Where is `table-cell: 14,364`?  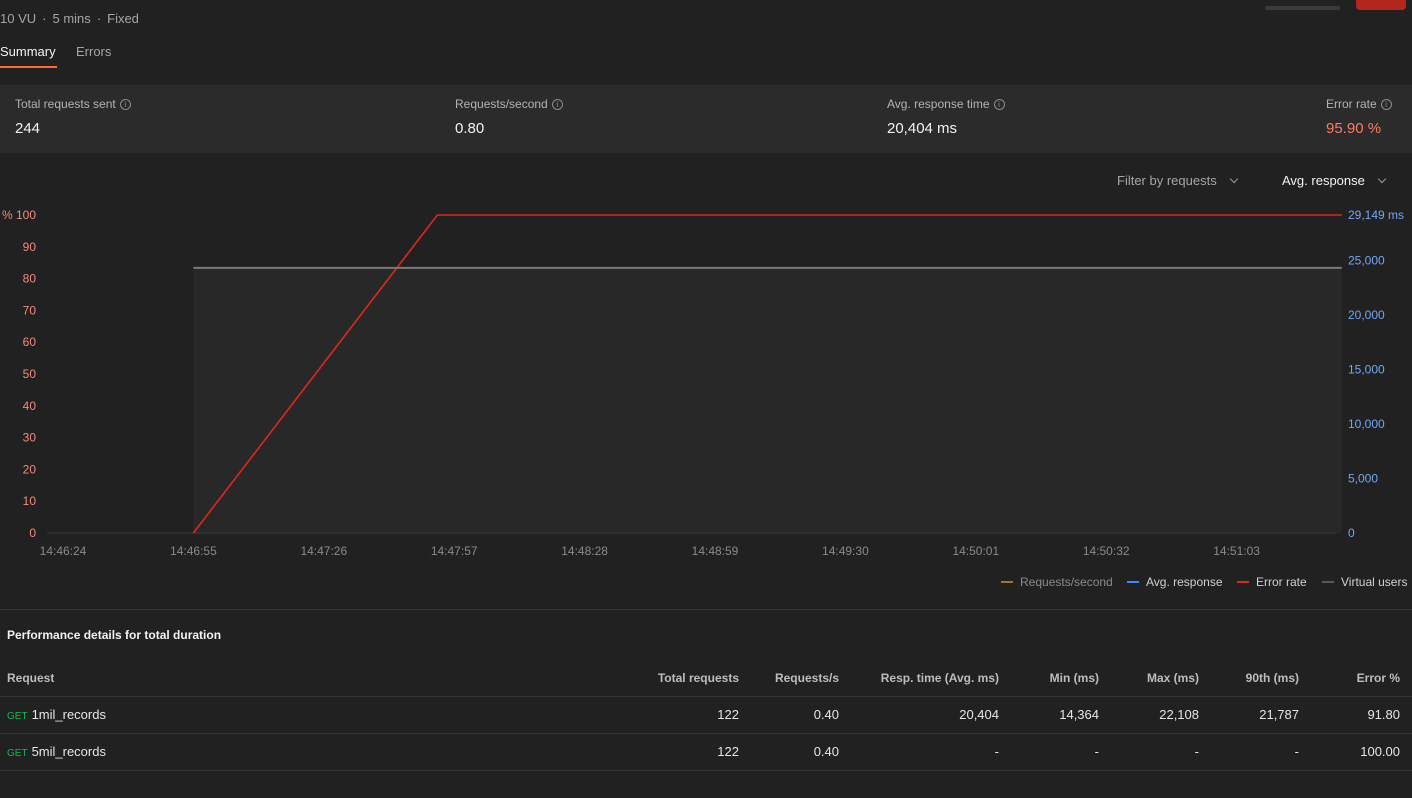 table-cell: 14,364 is located at coordinates (1061, 715).